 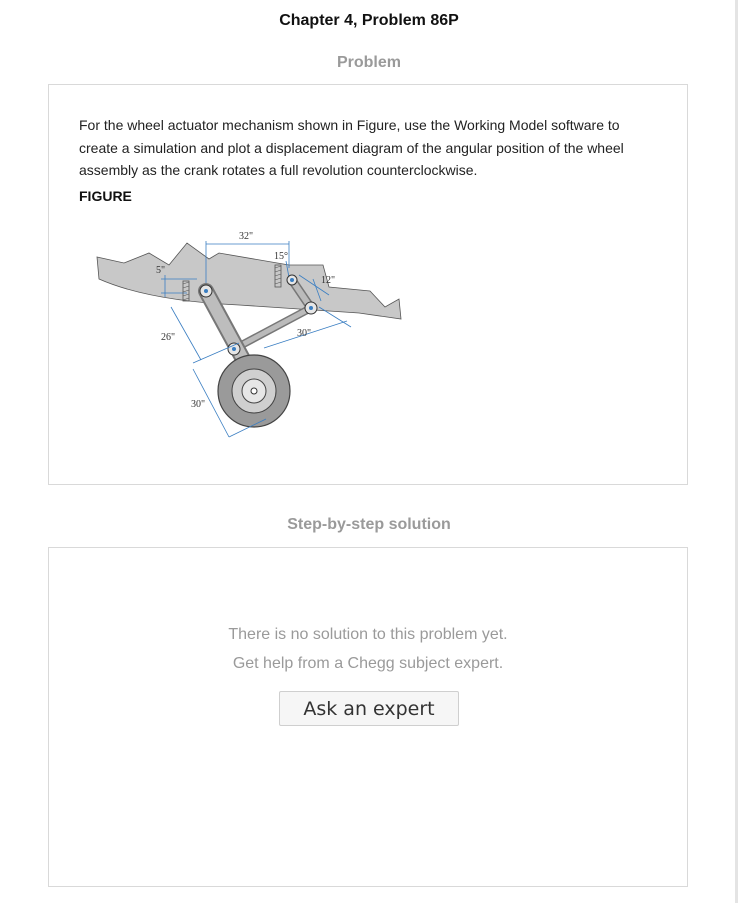 What do you see at coordinates (328, 280) in the screenshot?
I see `dimension-12-label: 12"` at bounding box center [328, 280].